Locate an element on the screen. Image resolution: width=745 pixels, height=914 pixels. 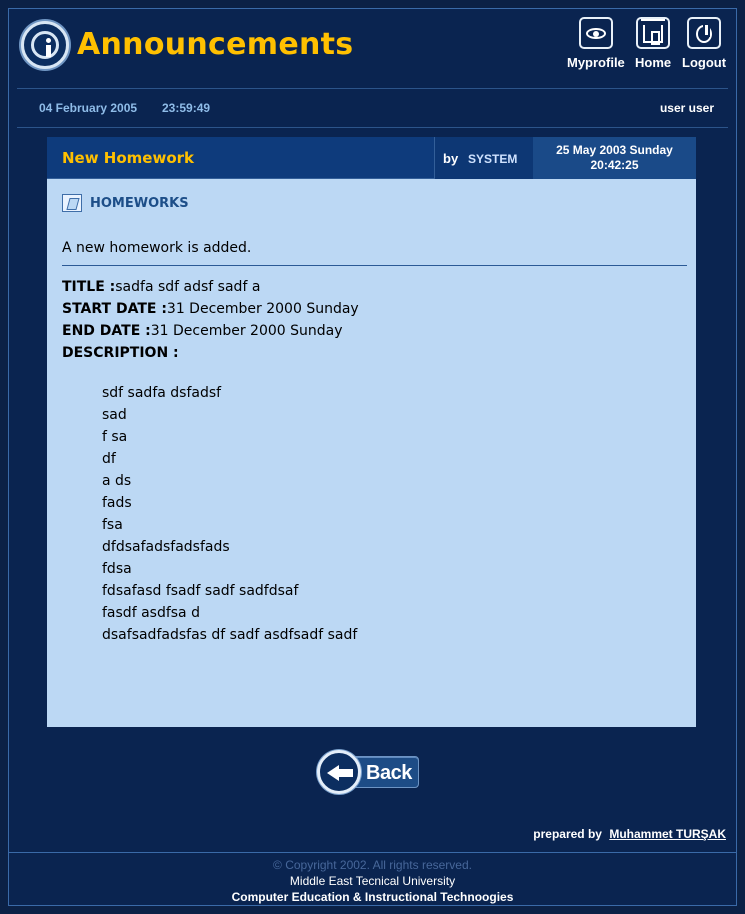
home-button: Home is located at coordinates (653, 43).